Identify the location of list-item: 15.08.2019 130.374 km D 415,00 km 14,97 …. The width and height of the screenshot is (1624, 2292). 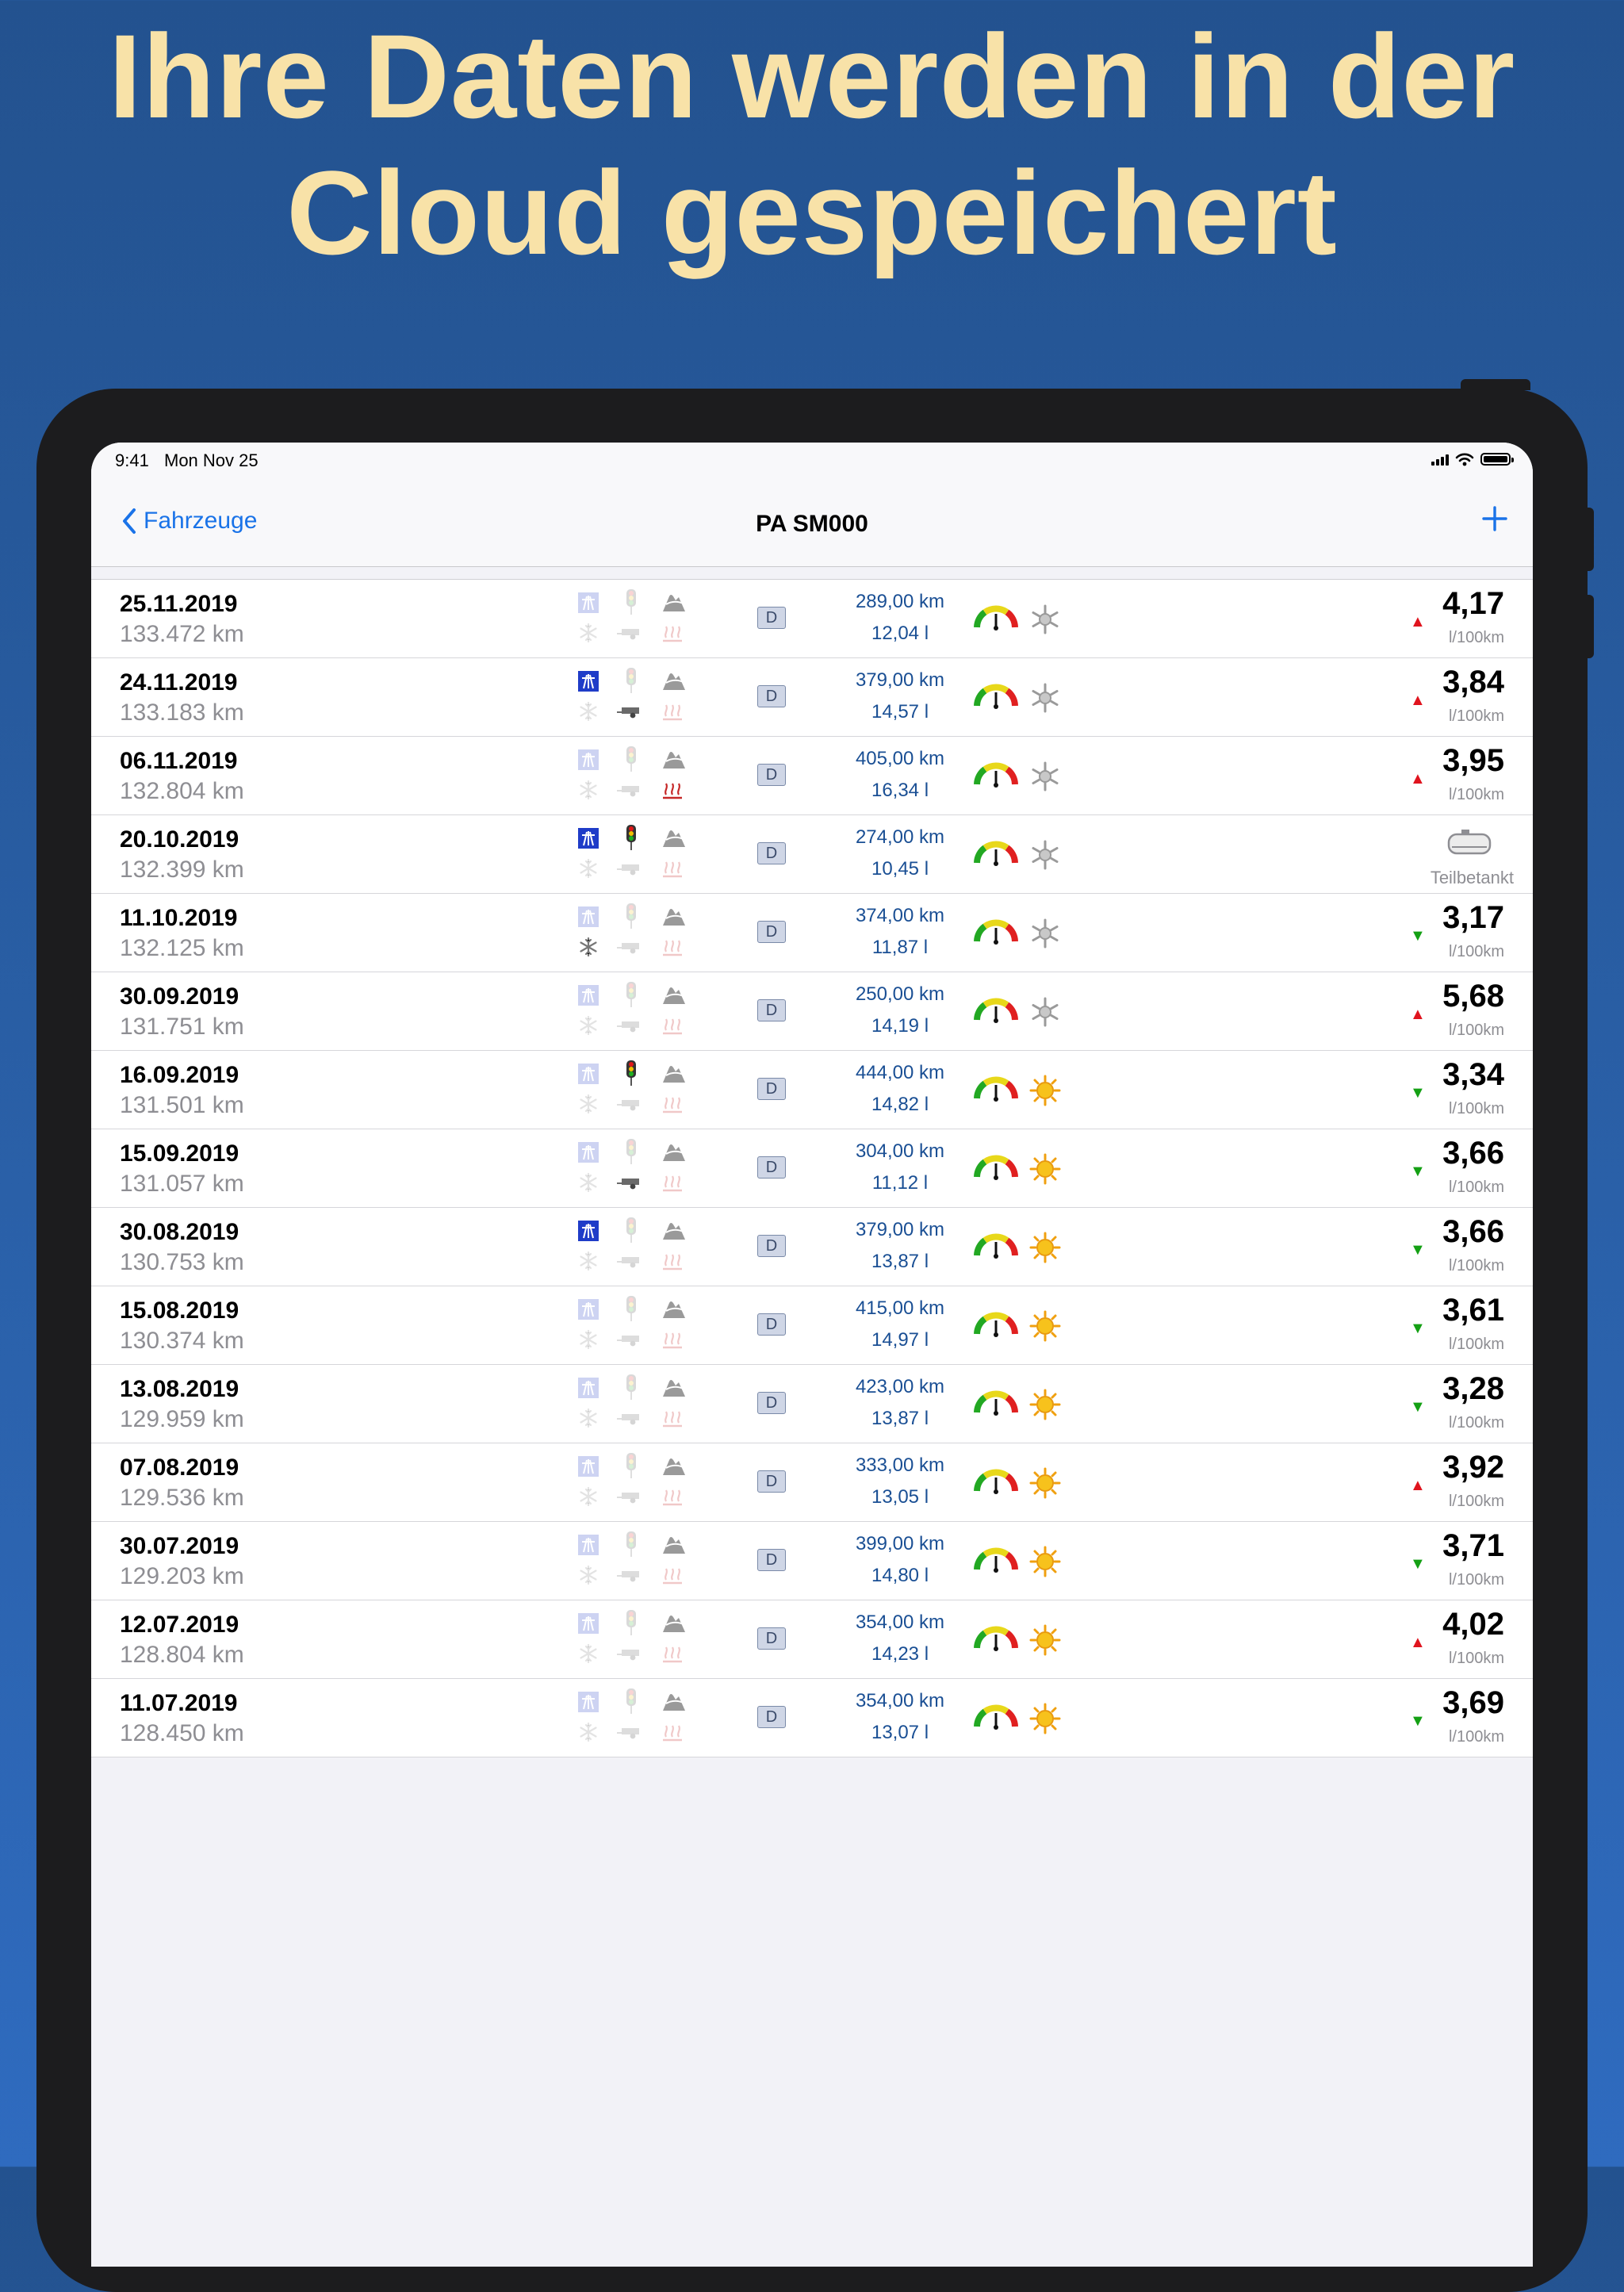
(812, 1325).